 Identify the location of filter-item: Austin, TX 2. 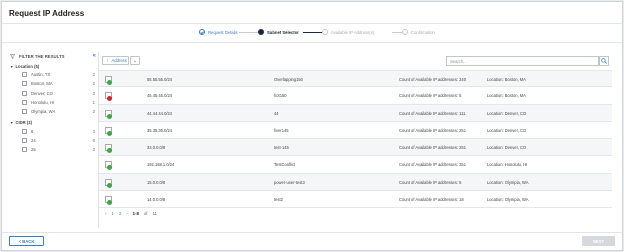
(53, 74).